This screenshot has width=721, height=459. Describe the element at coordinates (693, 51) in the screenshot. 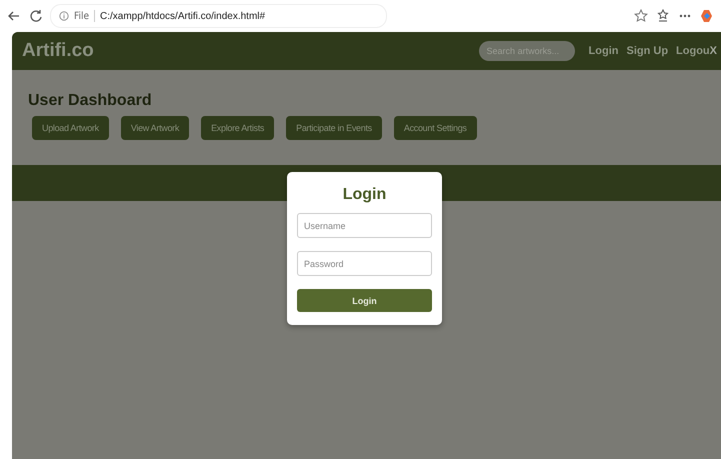

I see `nav-link: Logou` at that location.